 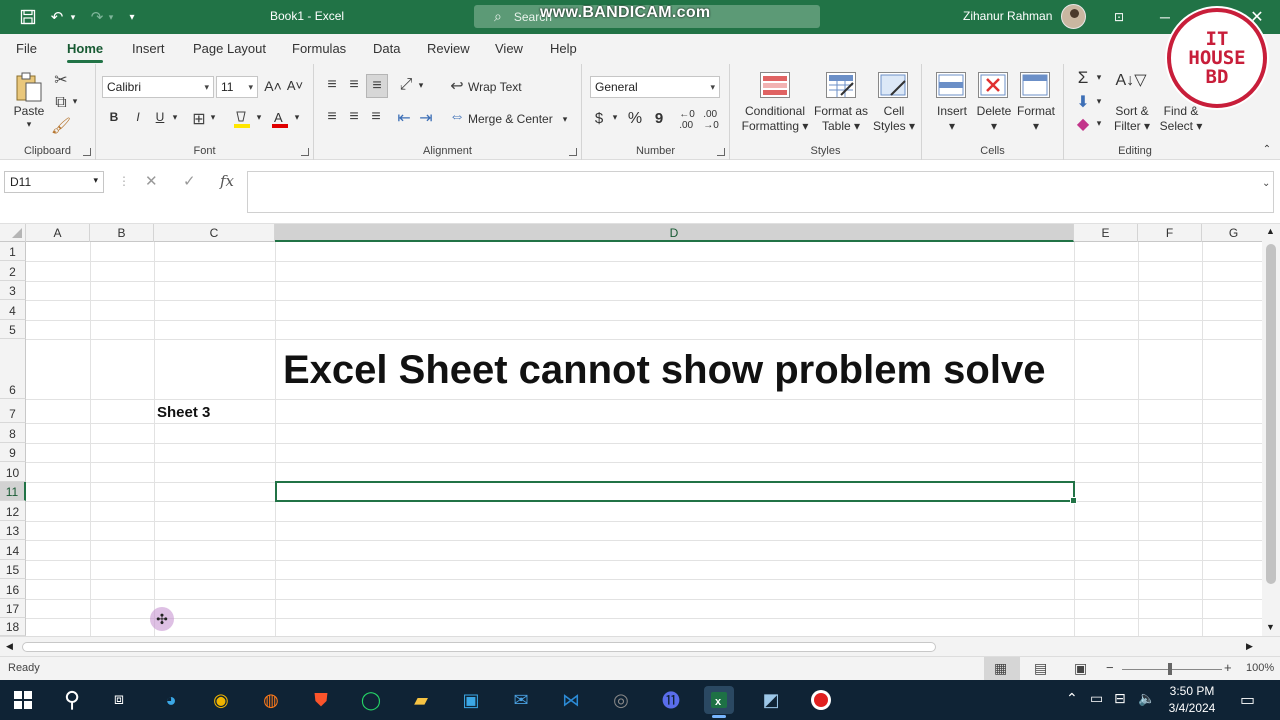 I want to click on row-header-12: 12, so click(x=13, y=511).